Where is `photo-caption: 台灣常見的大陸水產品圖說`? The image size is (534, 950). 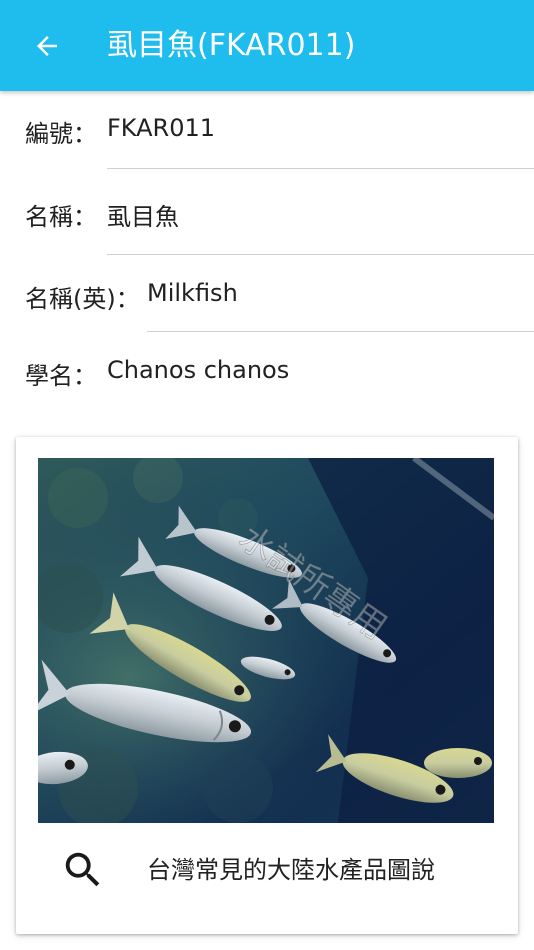
photo-caption: 台灣常見的大陸水產品圖說 is located at coordinates (291, 870).